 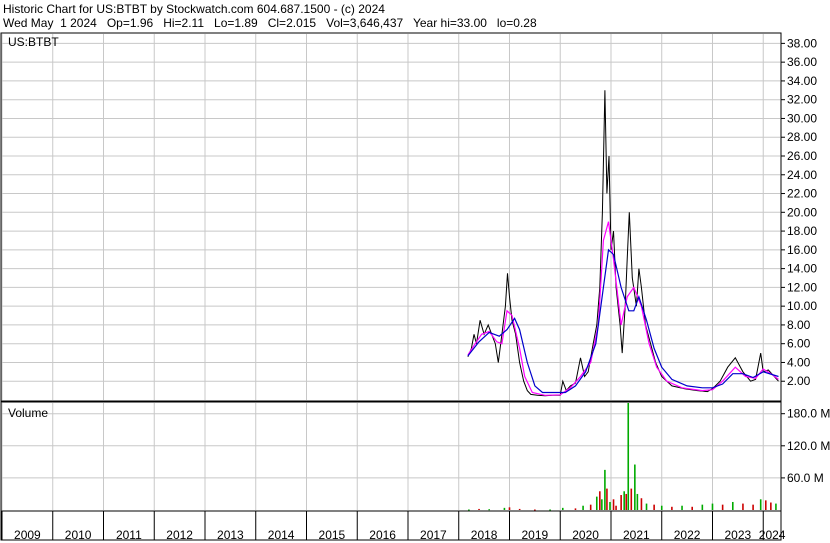 What do you see at coordinates (27, 535) in the screenshot?
I see `x-tick-label: 2009` at bounding box center [27, 535].